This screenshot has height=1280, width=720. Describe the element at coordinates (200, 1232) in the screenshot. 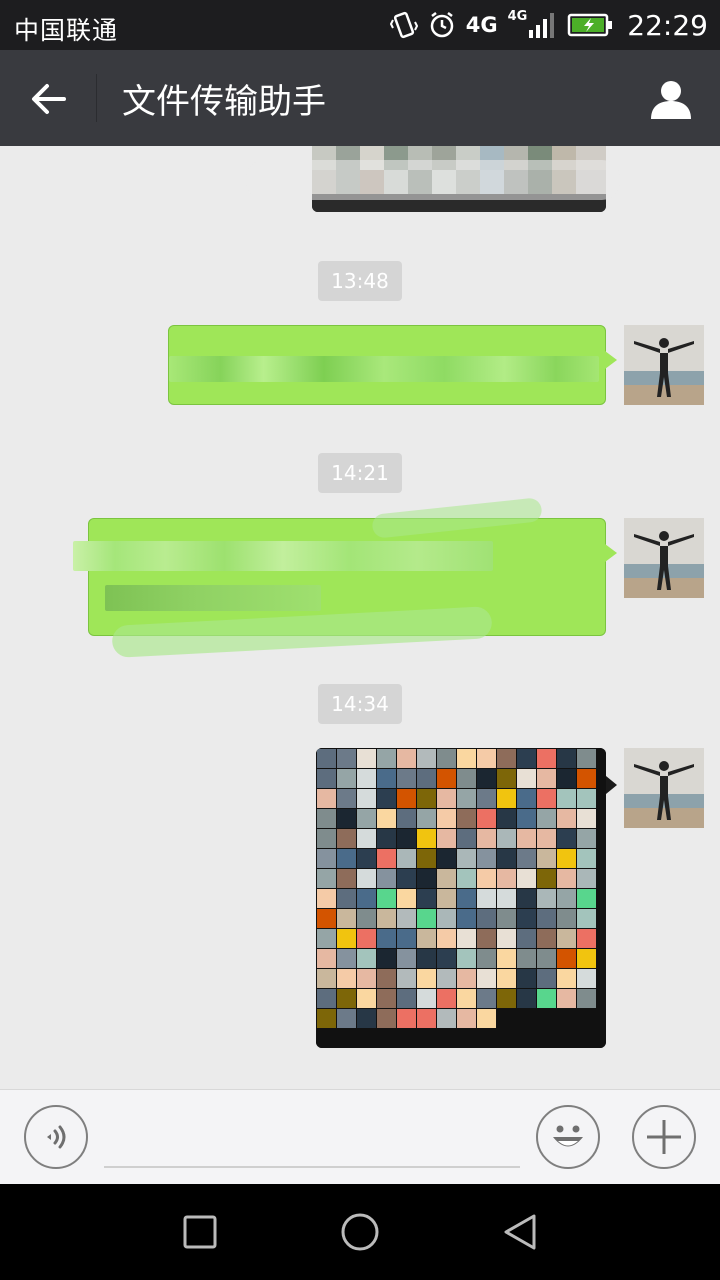

I see `recent-apps-button` at that location.